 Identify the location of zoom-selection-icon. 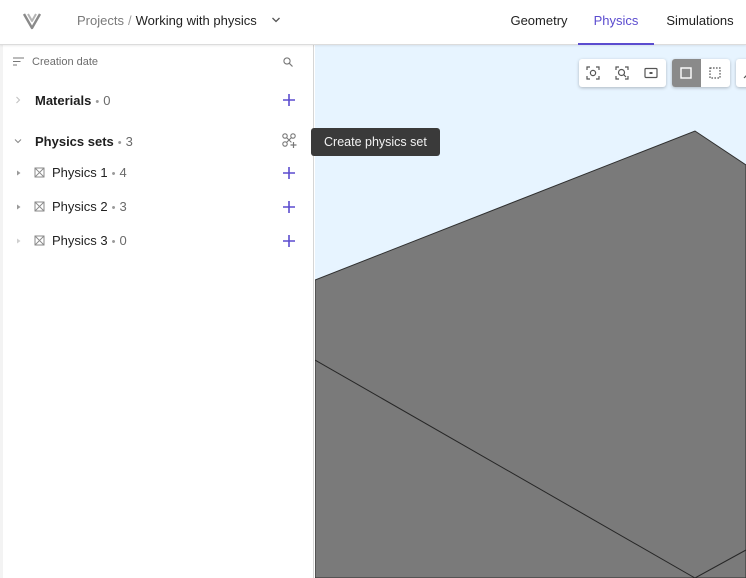
(622, 73).